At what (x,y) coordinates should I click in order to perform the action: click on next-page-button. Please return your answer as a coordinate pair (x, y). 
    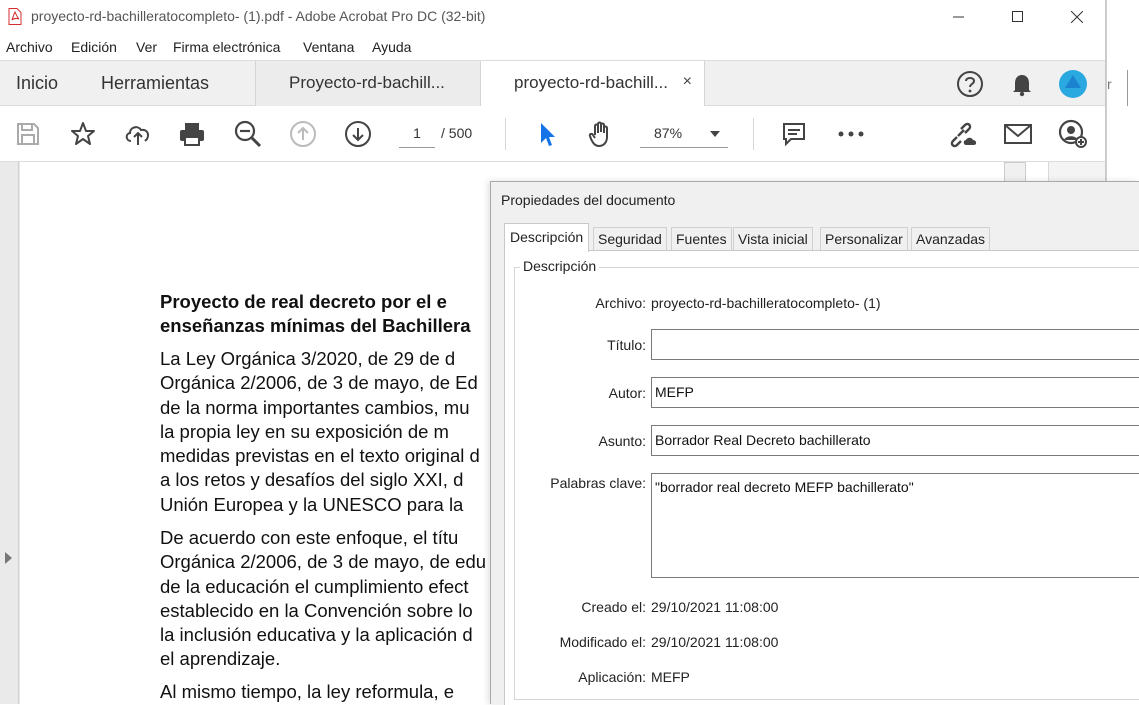
    Looking at the image, I should click on (358, 134).